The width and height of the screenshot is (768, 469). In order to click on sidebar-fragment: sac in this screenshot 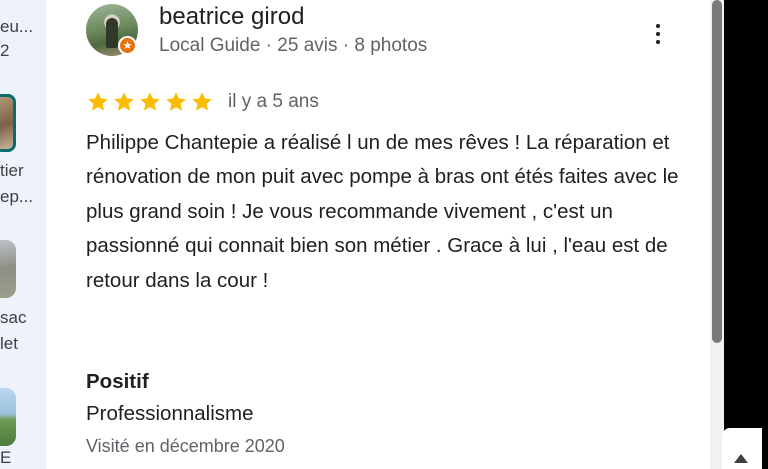, I will do `click(13, 317)`.